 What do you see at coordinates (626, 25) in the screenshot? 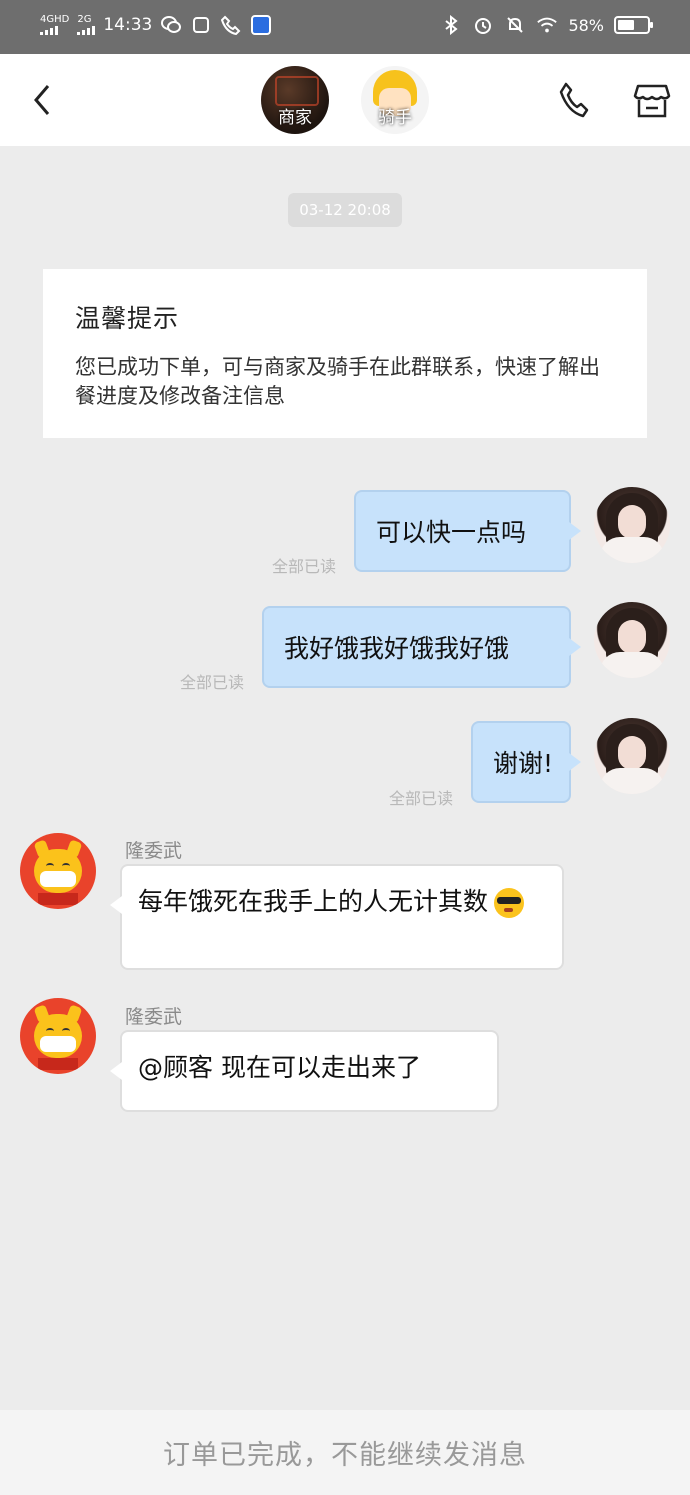
I see `battery-fill` at bounding box center [626, 25].